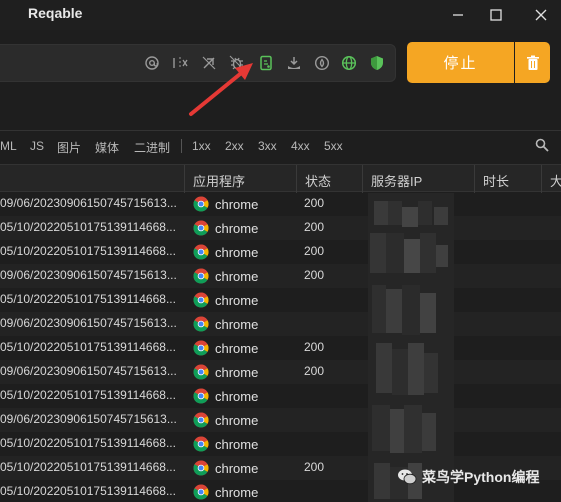 The height and width of the screenshot is (502, 561). I want to click on globe-icon, so click(349, 63).